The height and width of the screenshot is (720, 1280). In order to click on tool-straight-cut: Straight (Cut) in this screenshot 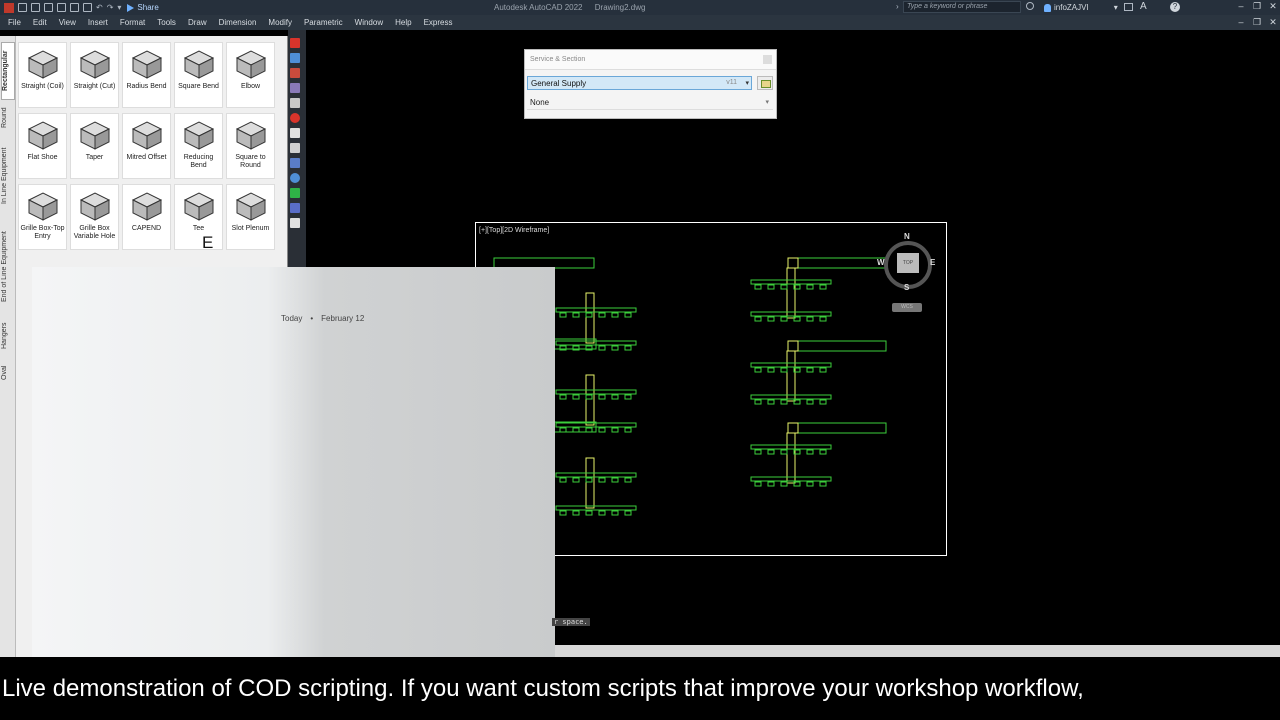, I will do `click(94, 75)`.